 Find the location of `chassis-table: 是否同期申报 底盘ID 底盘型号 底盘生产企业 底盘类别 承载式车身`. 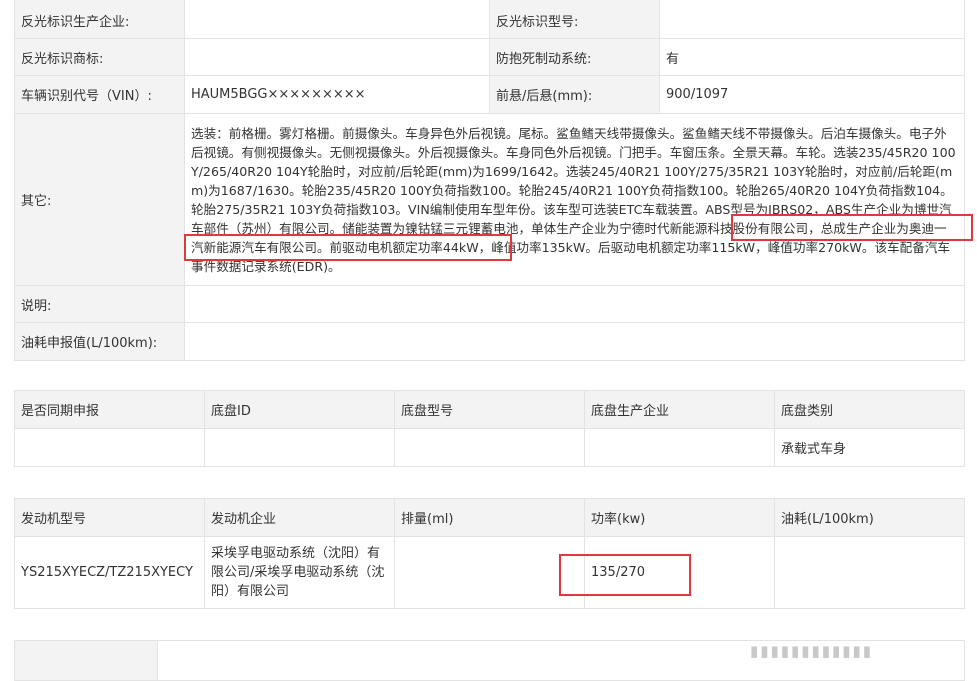

chassis-table: 是否同期申报 底盘ID 底盘型号 底盘生产企业 底盘类别 承载式车身 is located at coordinates (489, 428).